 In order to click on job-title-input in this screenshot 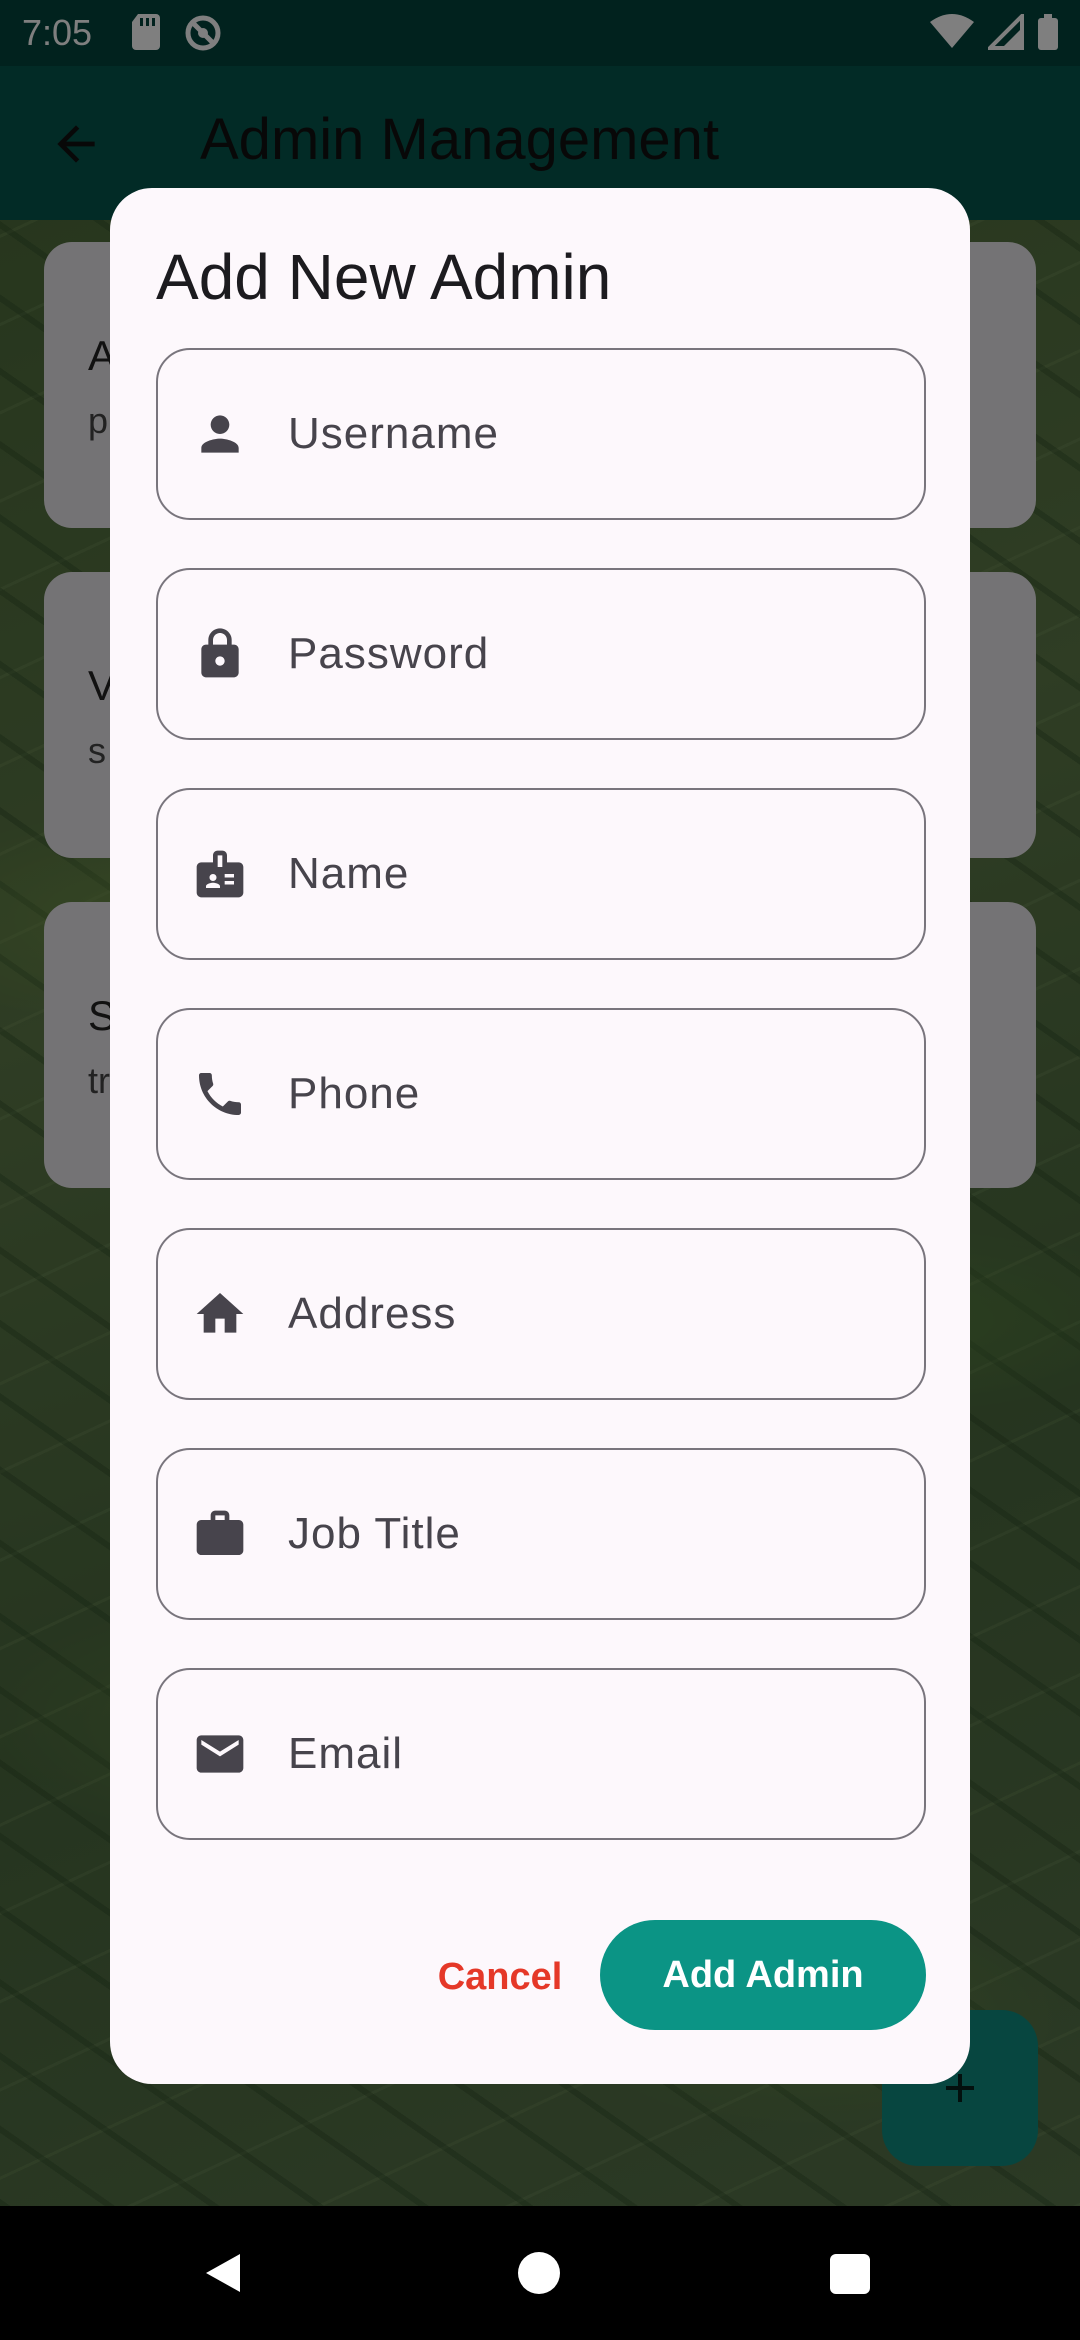, I will do `click(588, 1534)`.